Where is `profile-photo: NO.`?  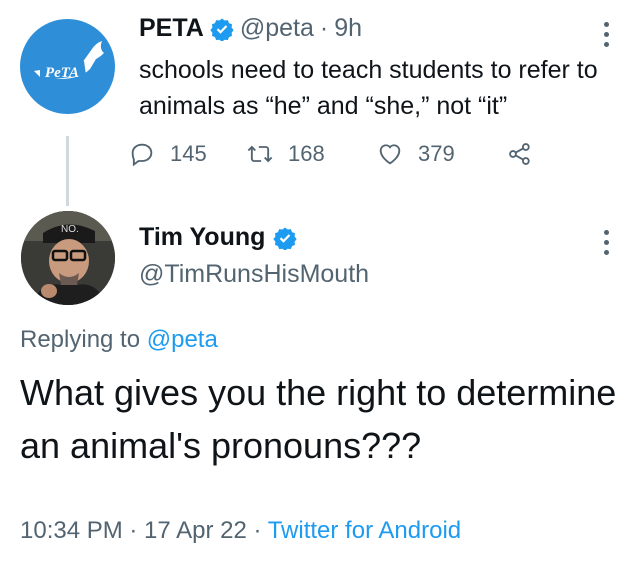
profile-photo: NO. is located at coordinates (68, 258).